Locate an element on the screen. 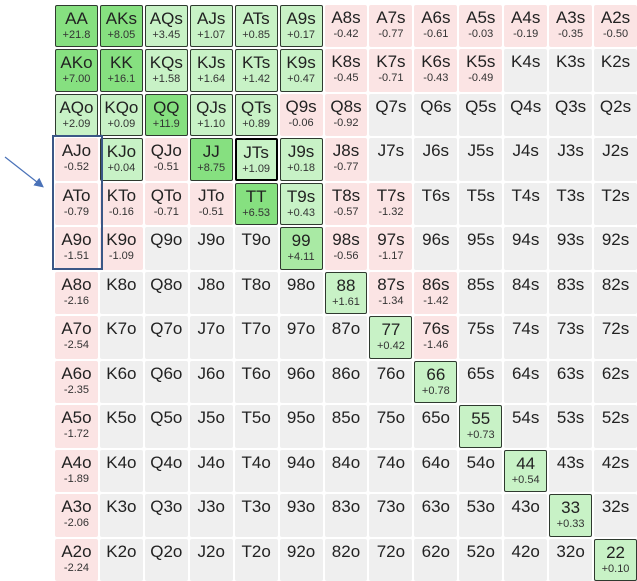 The image size is (637, 581). hand-cell-Q4o: Q4o is located at coordinates (166, 471).